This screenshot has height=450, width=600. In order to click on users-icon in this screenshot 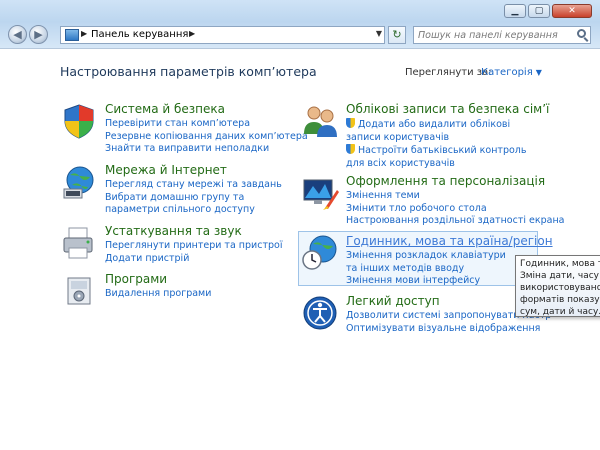, I will do `click(320, 121)`.